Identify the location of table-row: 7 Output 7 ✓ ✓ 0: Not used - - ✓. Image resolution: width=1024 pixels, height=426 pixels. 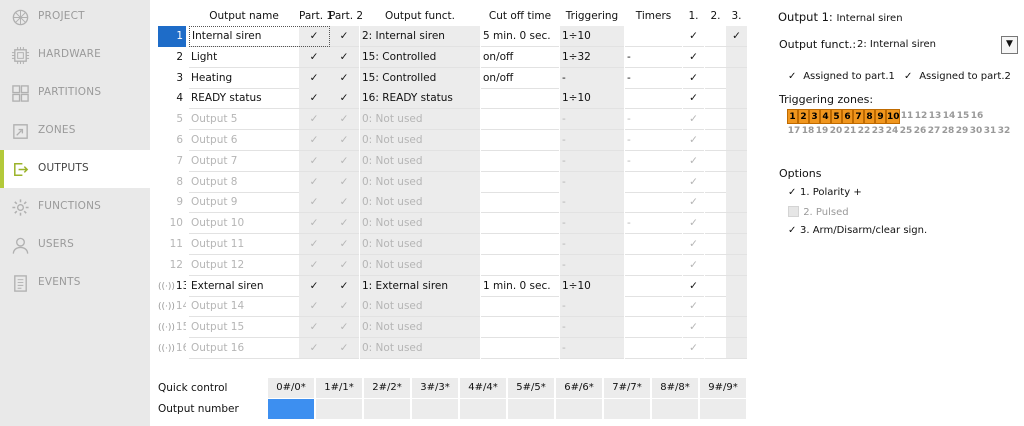
(453, 161).